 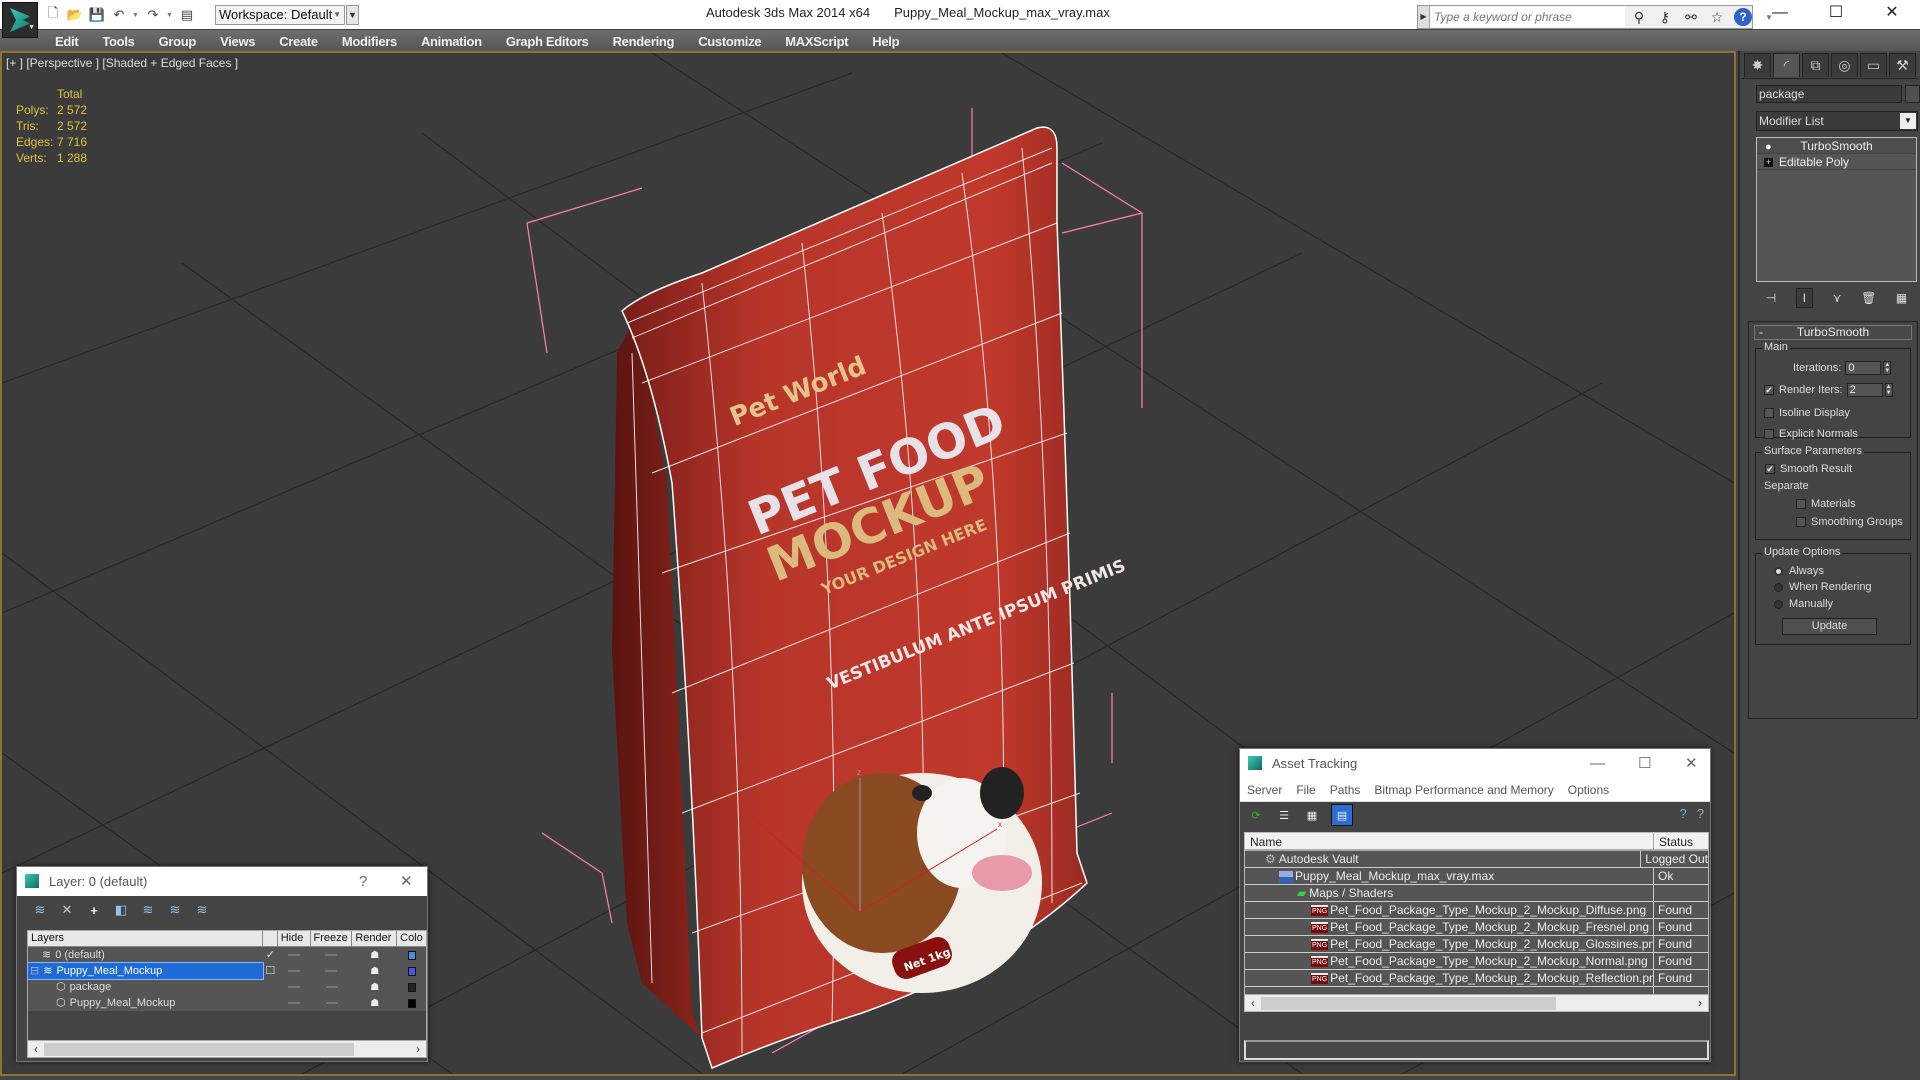 What do you see at coordinates (1769, 390) in the screenshot?
I see `render-iters-checkbox: ✔` at bounding box center [1769, 390].